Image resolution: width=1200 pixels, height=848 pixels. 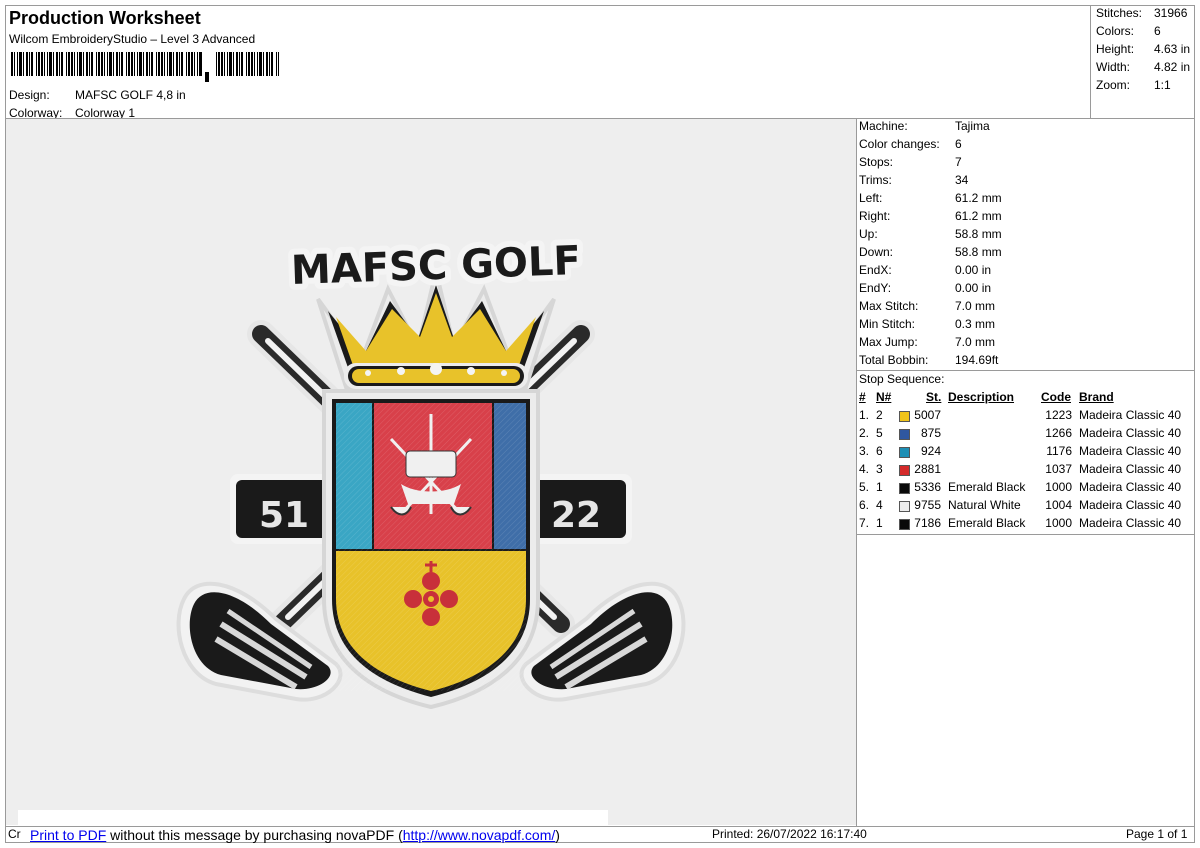 What do you see at coordinates (958, 144) in the screenshot?
I see `machine-value: 6` at bounding box center [958, 144].